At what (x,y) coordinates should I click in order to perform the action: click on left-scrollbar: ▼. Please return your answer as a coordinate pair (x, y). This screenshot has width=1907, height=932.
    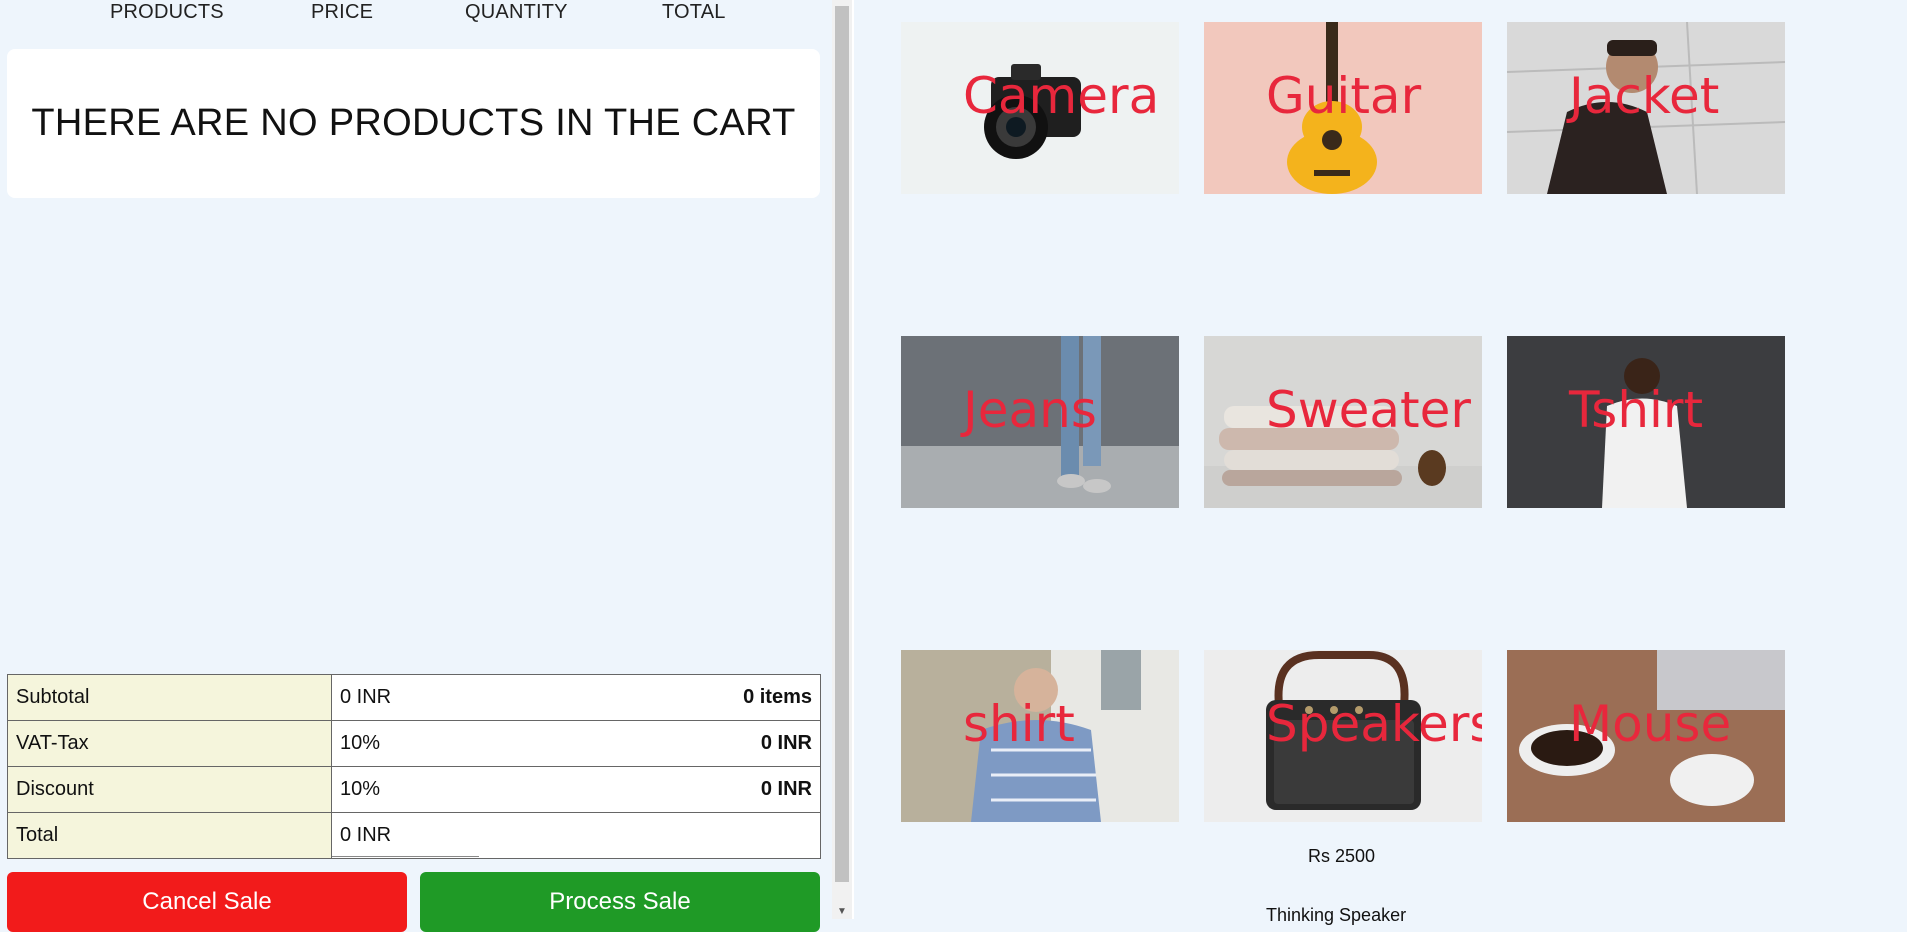
    Looking at the image, I should click on (842, 459).